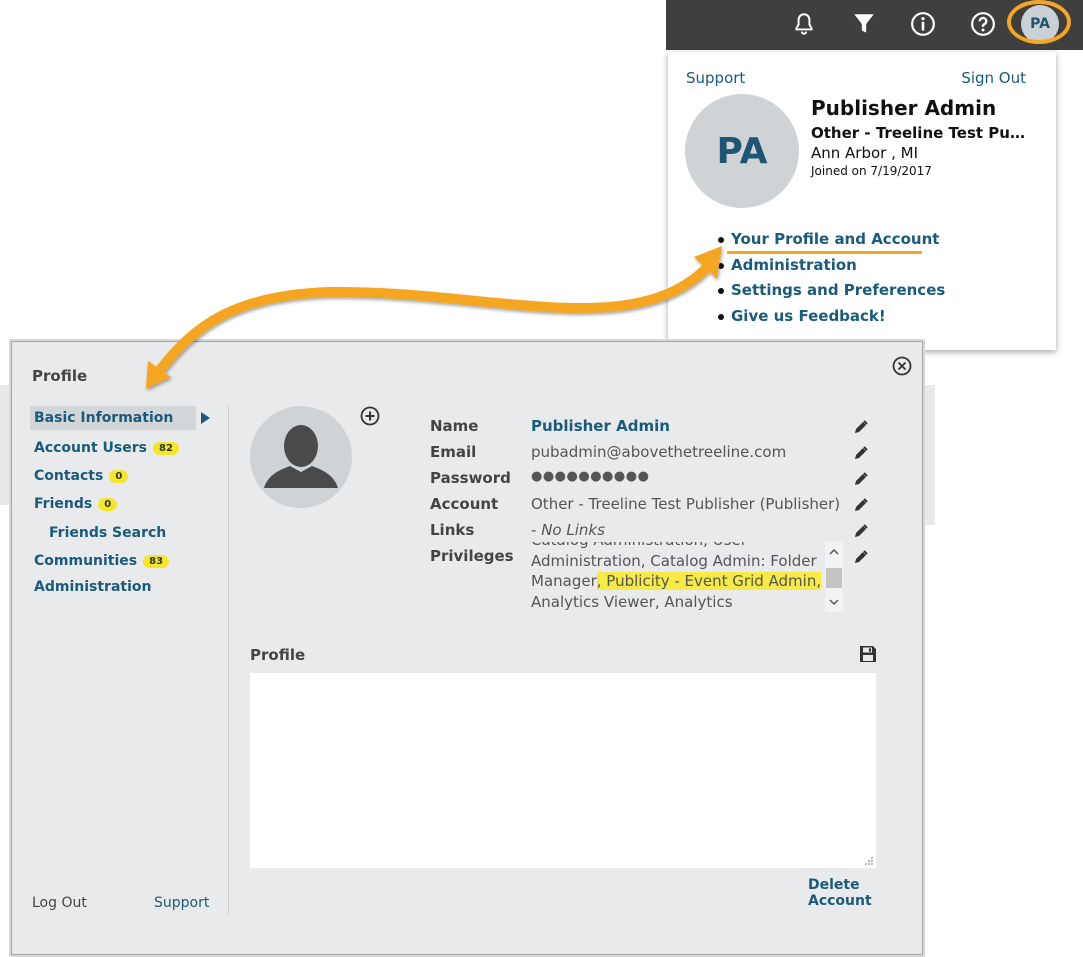  What do you see at coordinates (205, 418) in the screenshot?
I see `nav-active-arrow-icon` at bounding box center [205, 418].